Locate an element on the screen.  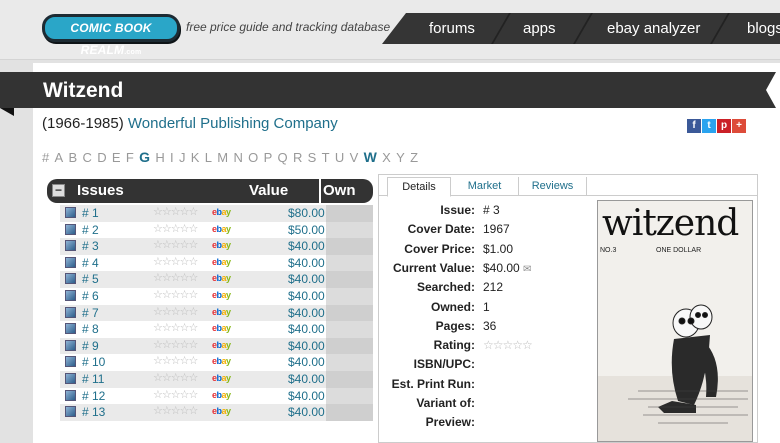
issue-link: # 6 is located at coordinates (90, 296).